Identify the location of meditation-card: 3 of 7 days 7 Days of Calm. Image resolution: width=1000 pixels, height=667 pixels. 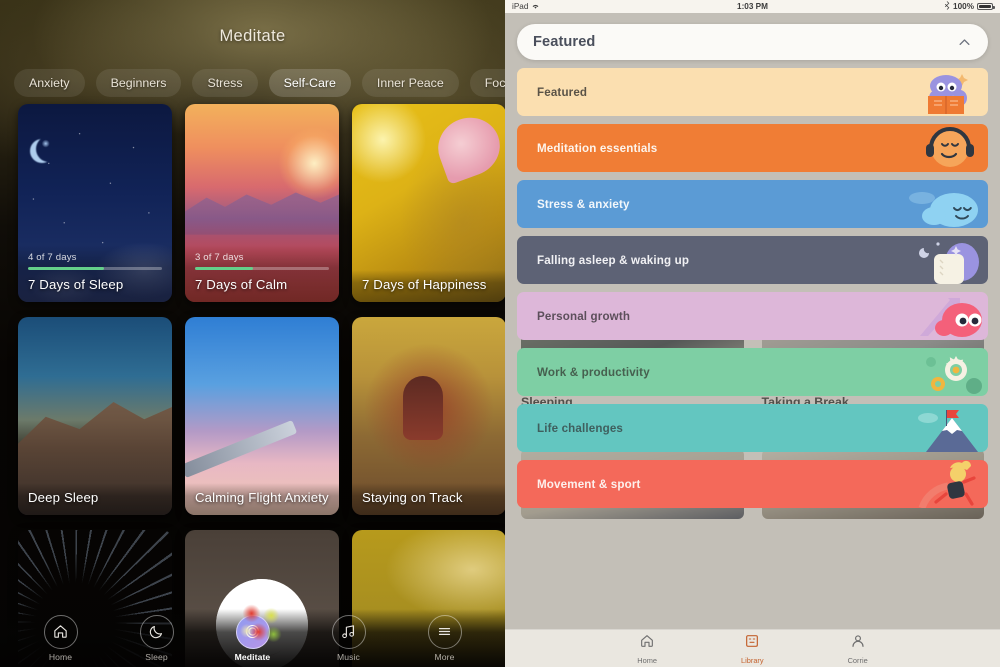
(262, 203).